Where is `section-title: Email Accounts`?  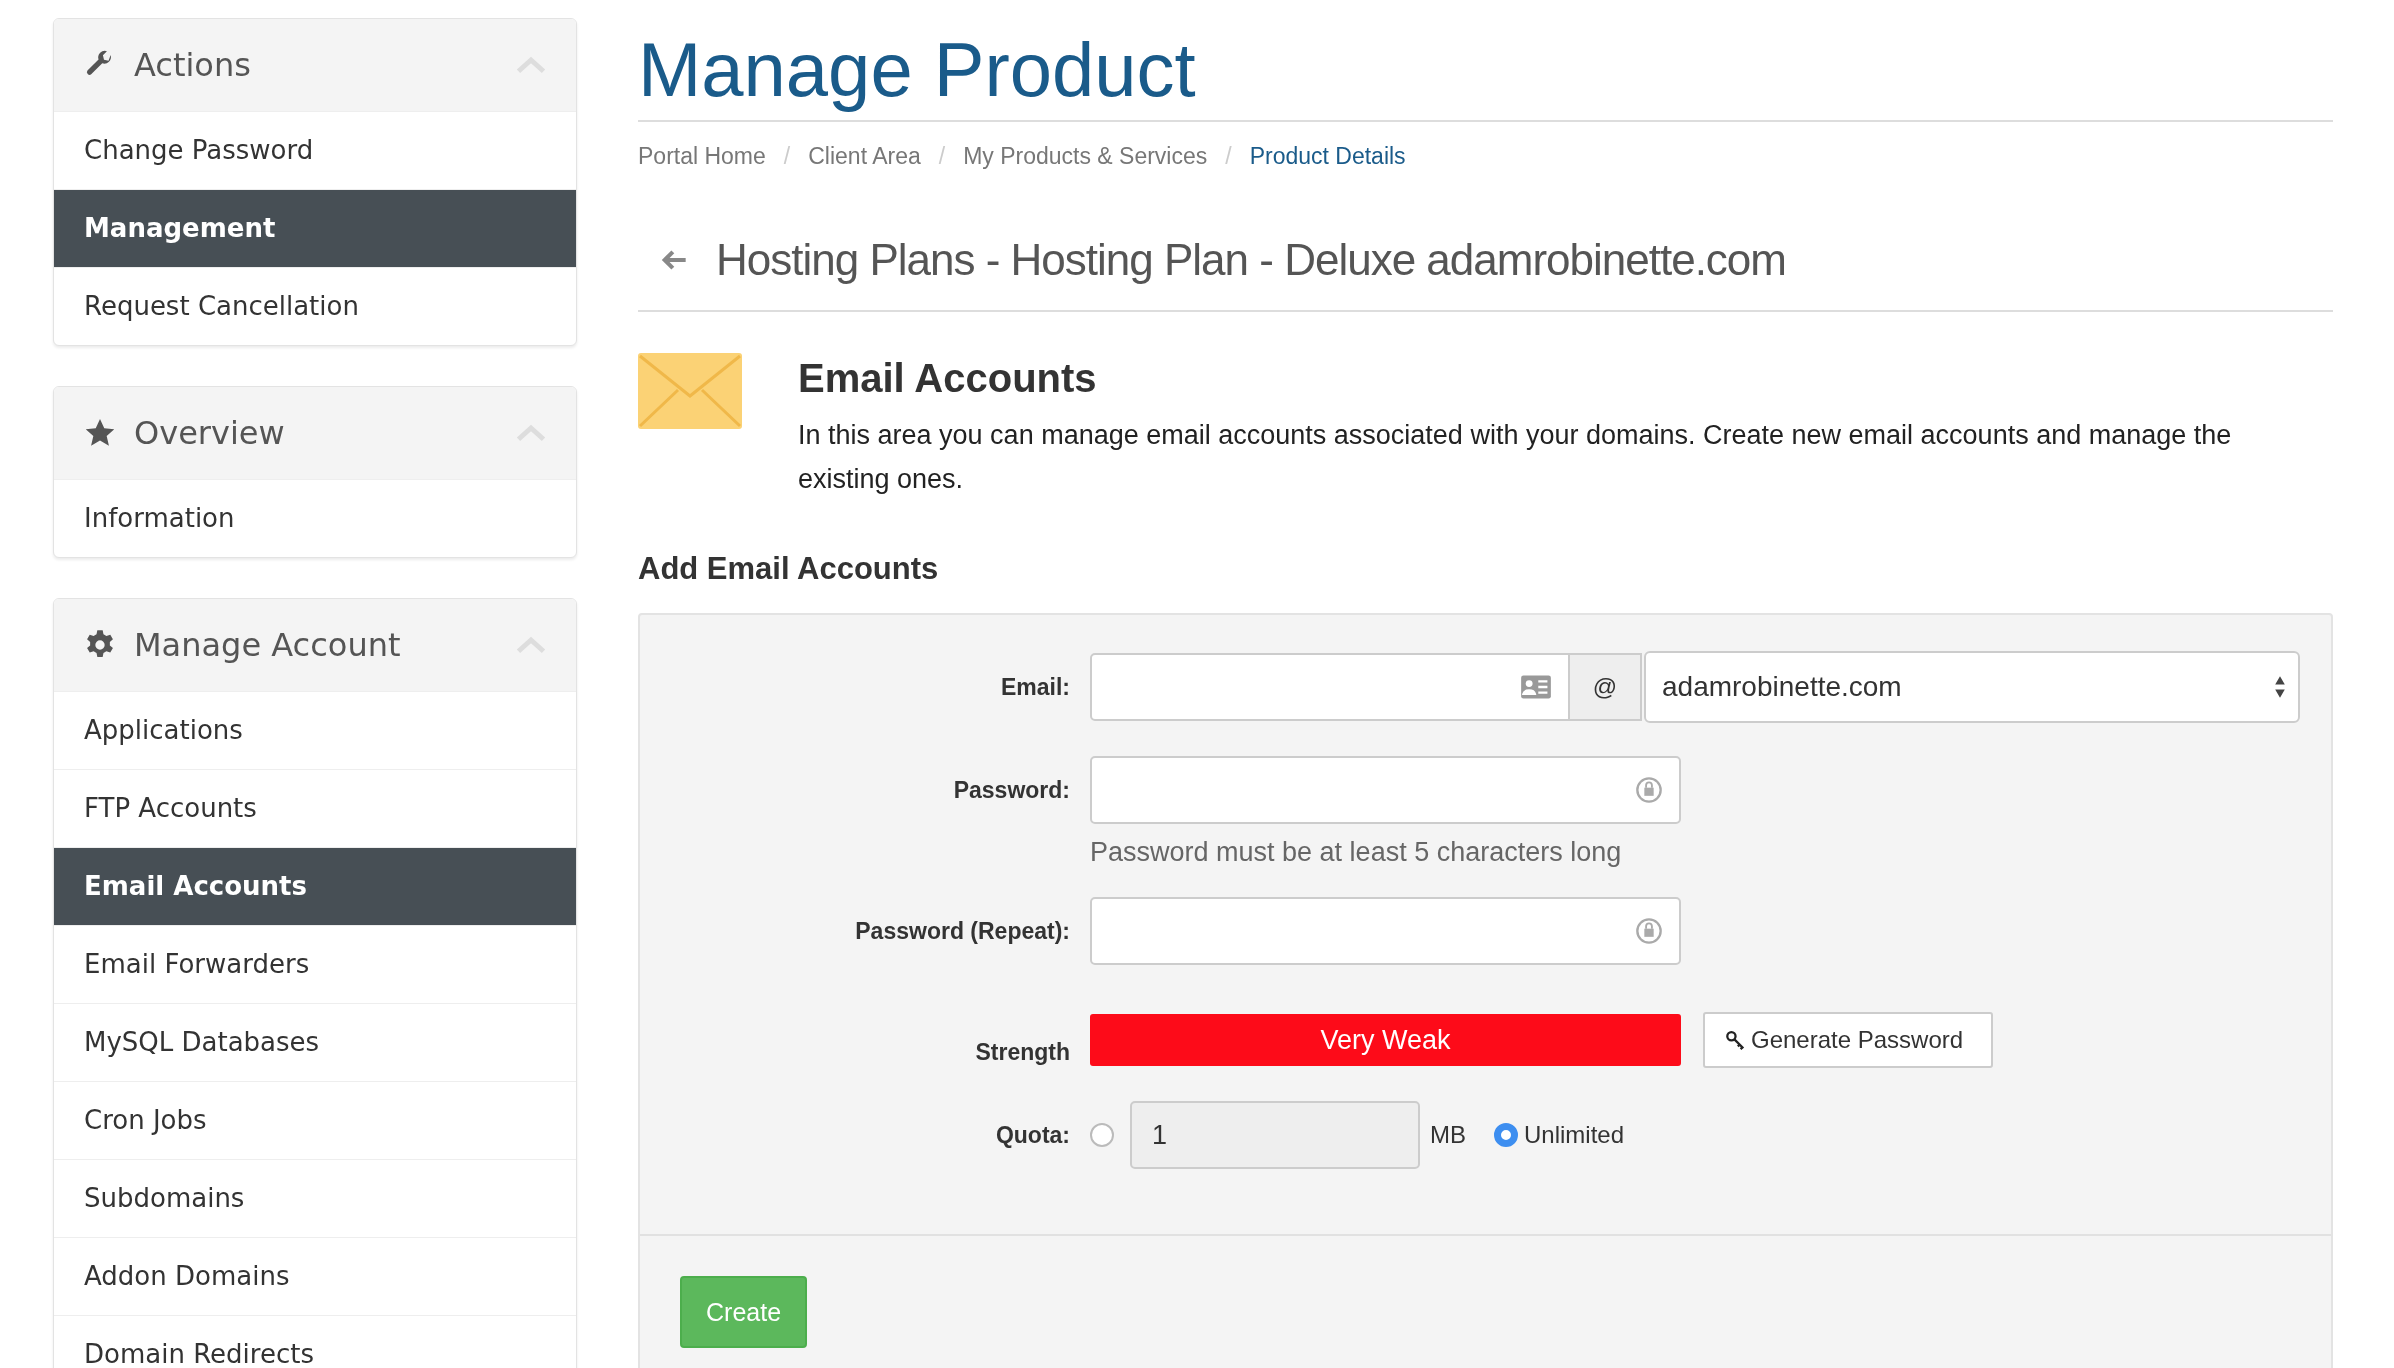
section-title: Email Accounts is located at coordinates (948, 378).